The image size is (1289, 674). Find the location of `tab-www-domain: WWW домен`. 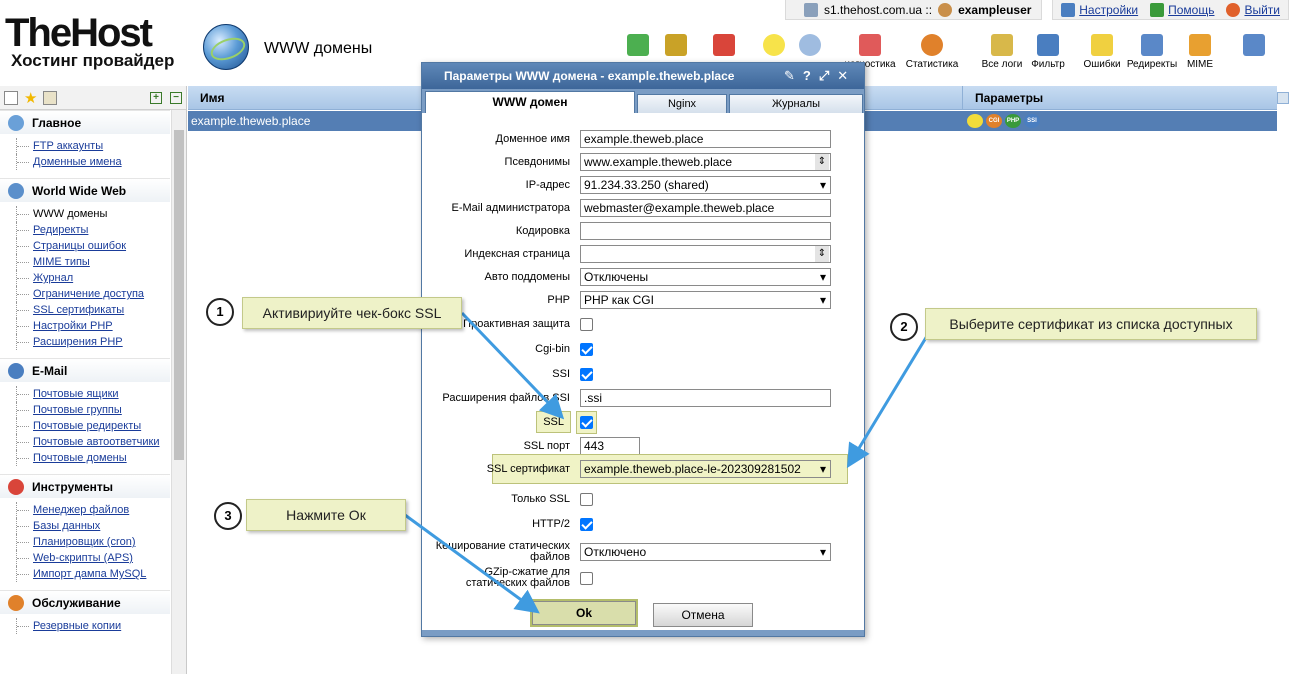

tab-www-domain: WWW домен is located at coordinates (530, 102).